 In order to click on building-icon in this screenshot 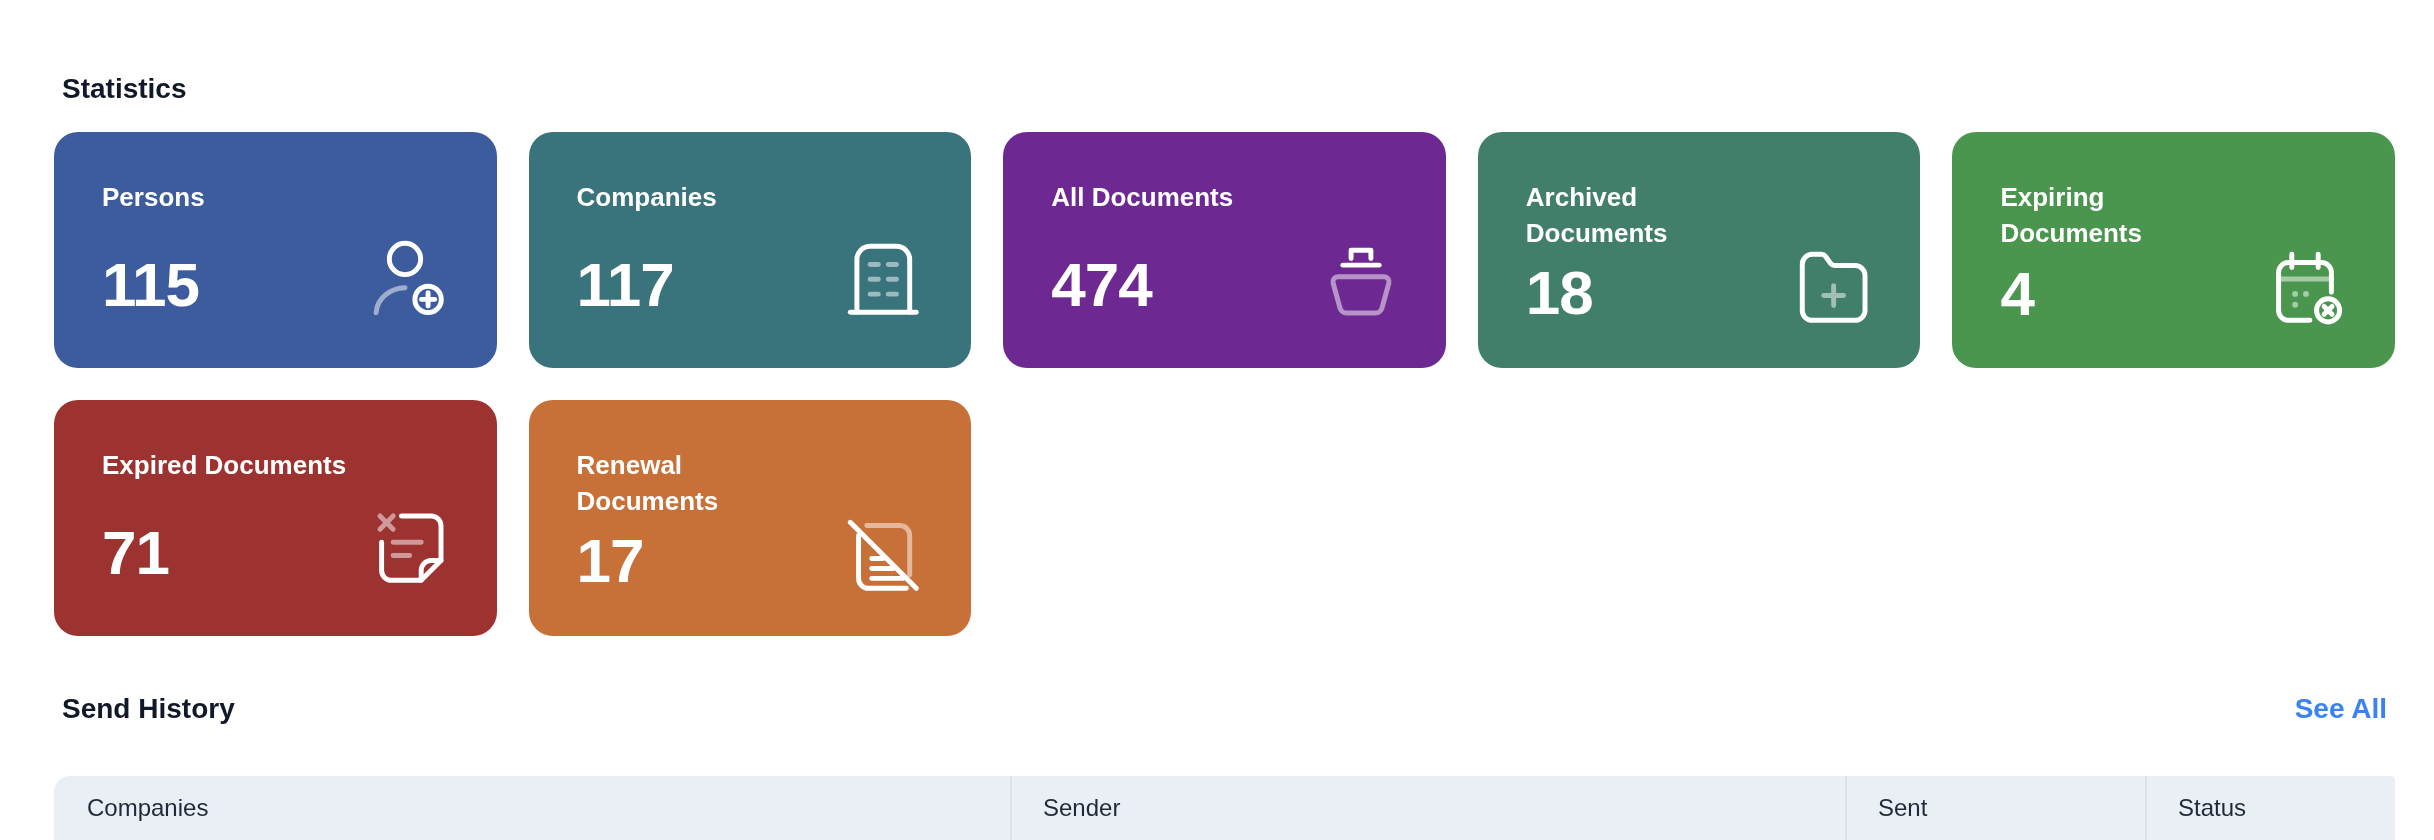, I will do `click(883, 279)`.